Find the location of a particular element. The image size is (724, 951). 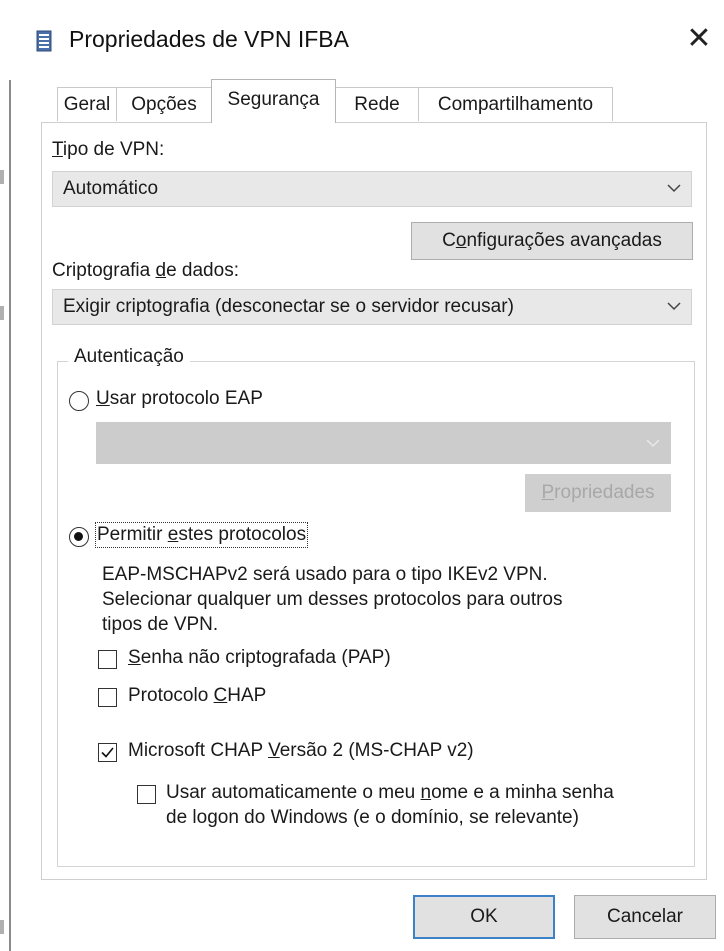

chap-checkbox is located at coordinates (107, 697).